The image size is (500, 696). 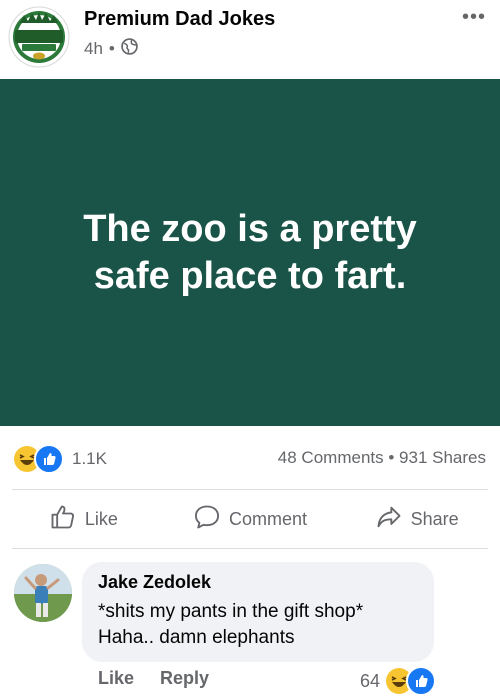 I want to click on comment-reactions: 64, so click(x=398, y=681).